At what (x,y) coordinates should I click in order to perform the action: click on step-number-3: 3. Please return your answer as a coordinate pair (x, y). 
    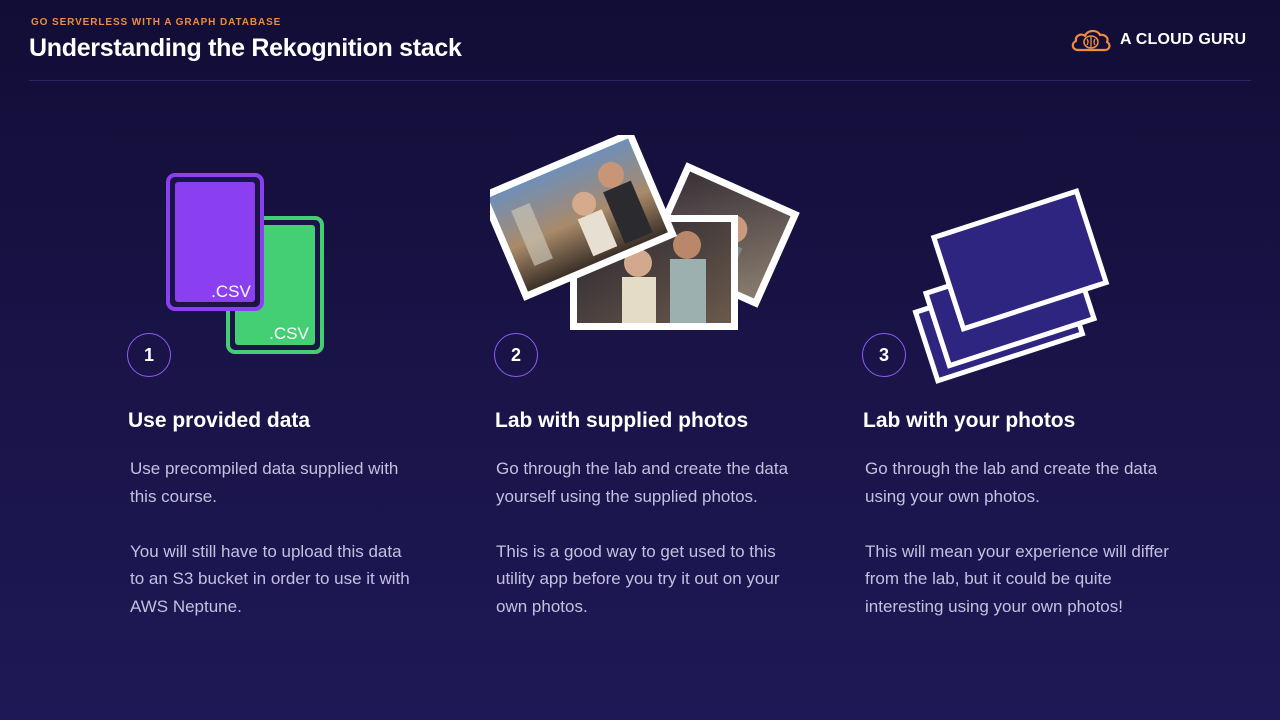
    Looking at the image, I should click on (884, 355).